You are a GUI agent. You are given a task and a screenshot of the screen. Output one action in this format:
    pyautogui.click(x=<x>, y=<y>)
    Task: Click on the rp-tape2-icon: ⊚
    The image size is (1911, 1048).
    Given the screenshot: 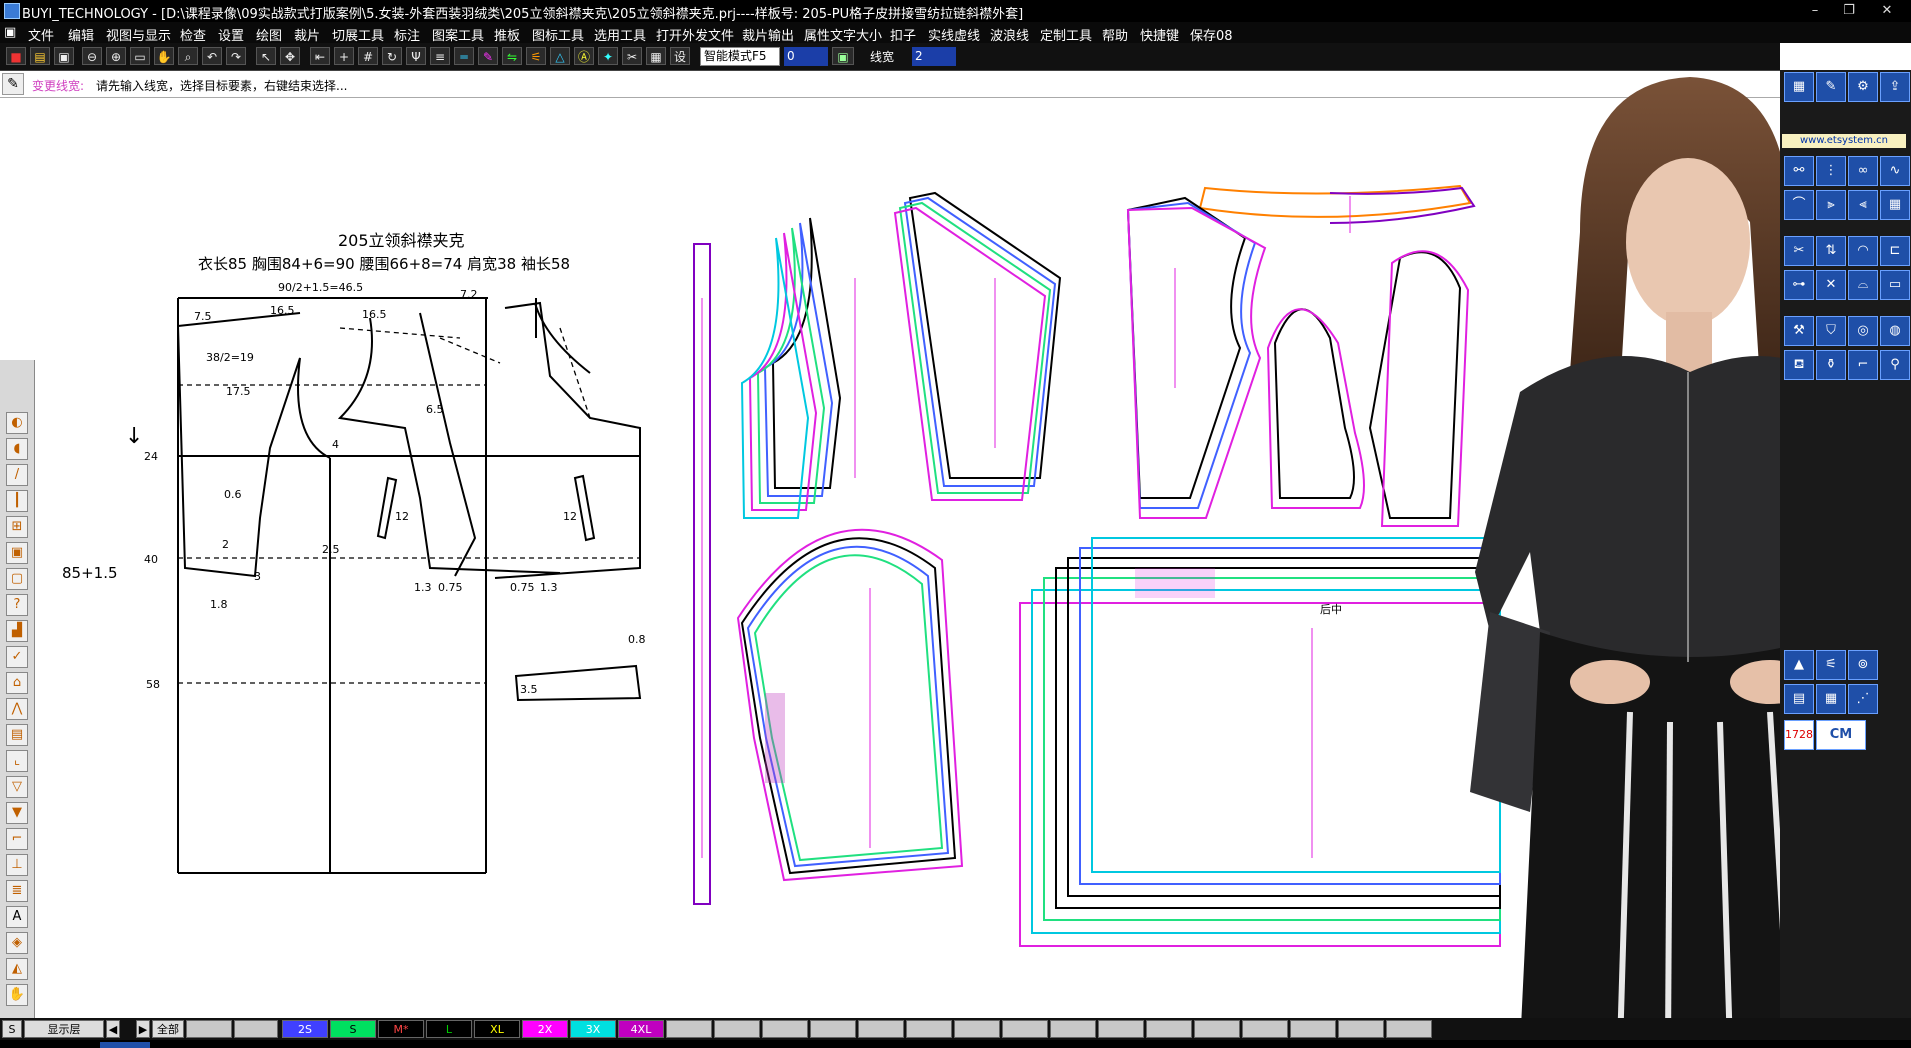 What is the action you would take?
    pyautogui.click(x=1863, y=665)
    